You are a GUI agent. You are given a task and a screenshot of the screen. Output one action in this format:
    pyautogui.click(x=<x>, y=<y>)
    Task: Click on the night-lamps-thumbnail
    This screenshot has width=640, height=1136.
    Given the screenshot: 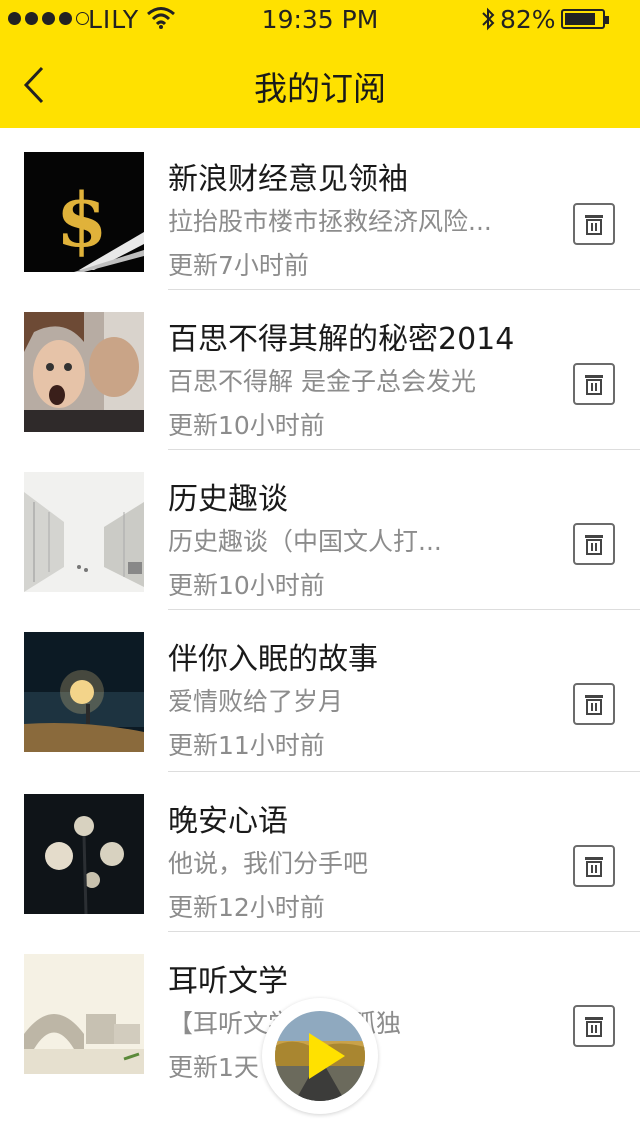 What is the action you would take?
    pyautogui.click(x=84, y=854)
    